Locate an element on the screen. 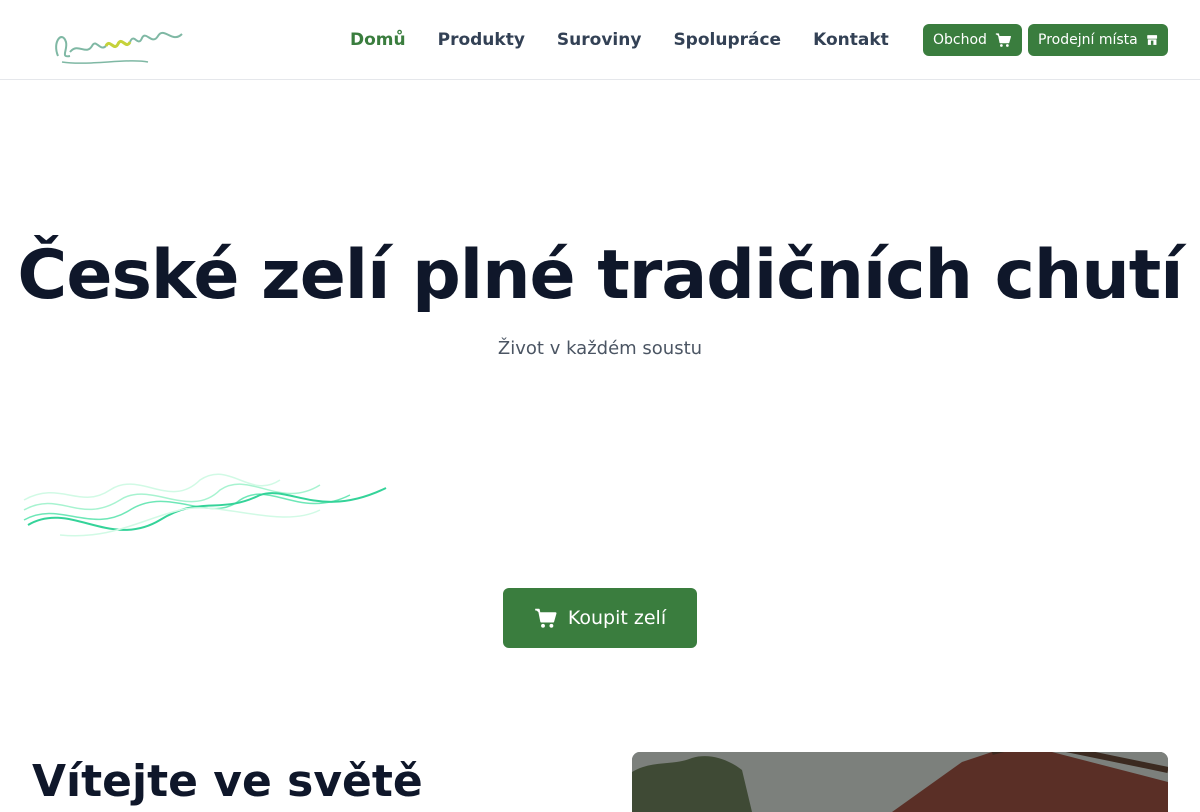 Image resolution: width=1200 pixels, height=812 pixels. nav-item-spoluprace: Spolupráce is located at coordinates (727, 40).